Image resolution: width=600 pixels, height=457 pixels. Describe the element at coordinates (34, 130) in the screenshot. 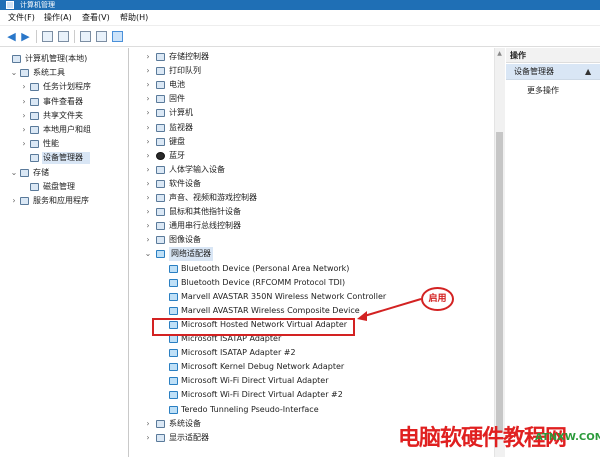

I see `users-icon` at that location.